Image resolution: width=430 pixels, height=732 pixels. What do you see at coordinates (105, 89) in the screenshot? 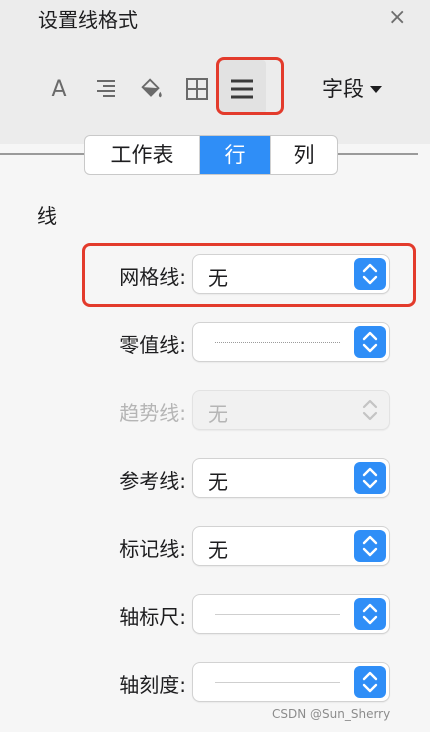
I see `align-icon` at bounding box center [105, 89].